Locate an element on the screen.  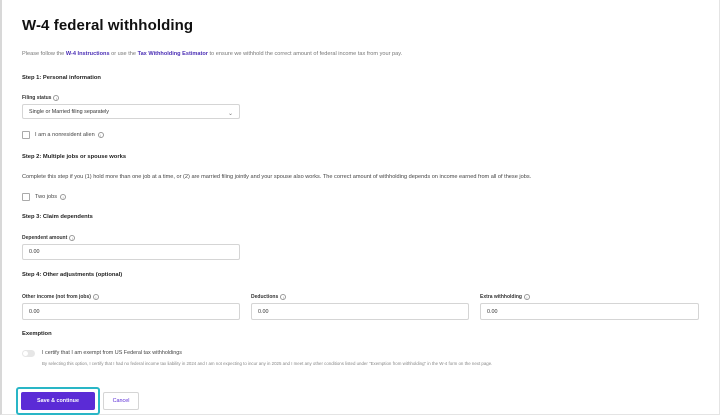
chevron-down-icon: ⌄ is located at coordinates (230, 114).